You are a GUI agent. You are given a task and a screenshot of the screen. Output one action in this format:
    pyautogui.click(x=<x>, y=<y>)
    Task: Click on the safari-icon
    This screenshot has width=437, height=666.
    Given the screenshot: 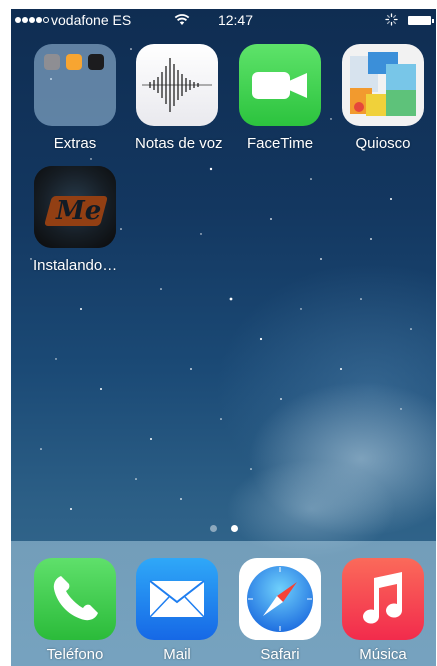 What is the action you would take?
    pyautogui.click(x=280, y=599)
    